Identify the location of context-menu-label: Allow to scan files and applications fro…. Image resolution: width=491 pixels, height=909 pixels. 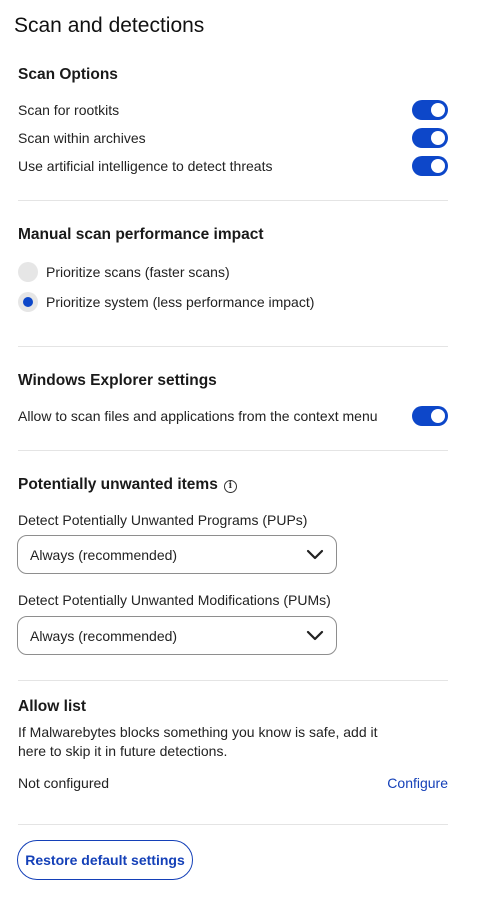
(198, 416).